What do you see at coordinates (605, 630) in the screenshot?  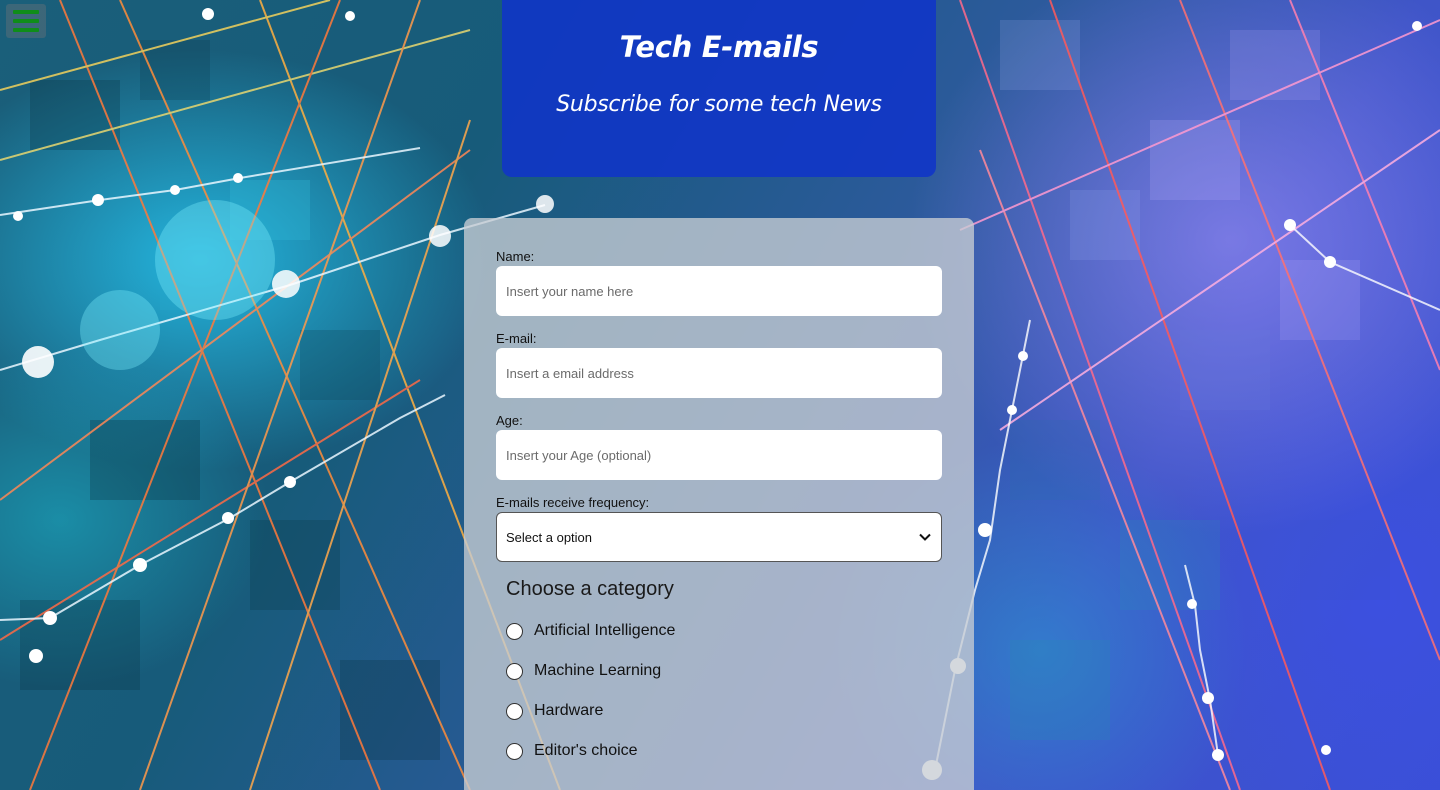 I see `category-option-label: Artificial Intelligence` at bounding box center [605, 630].